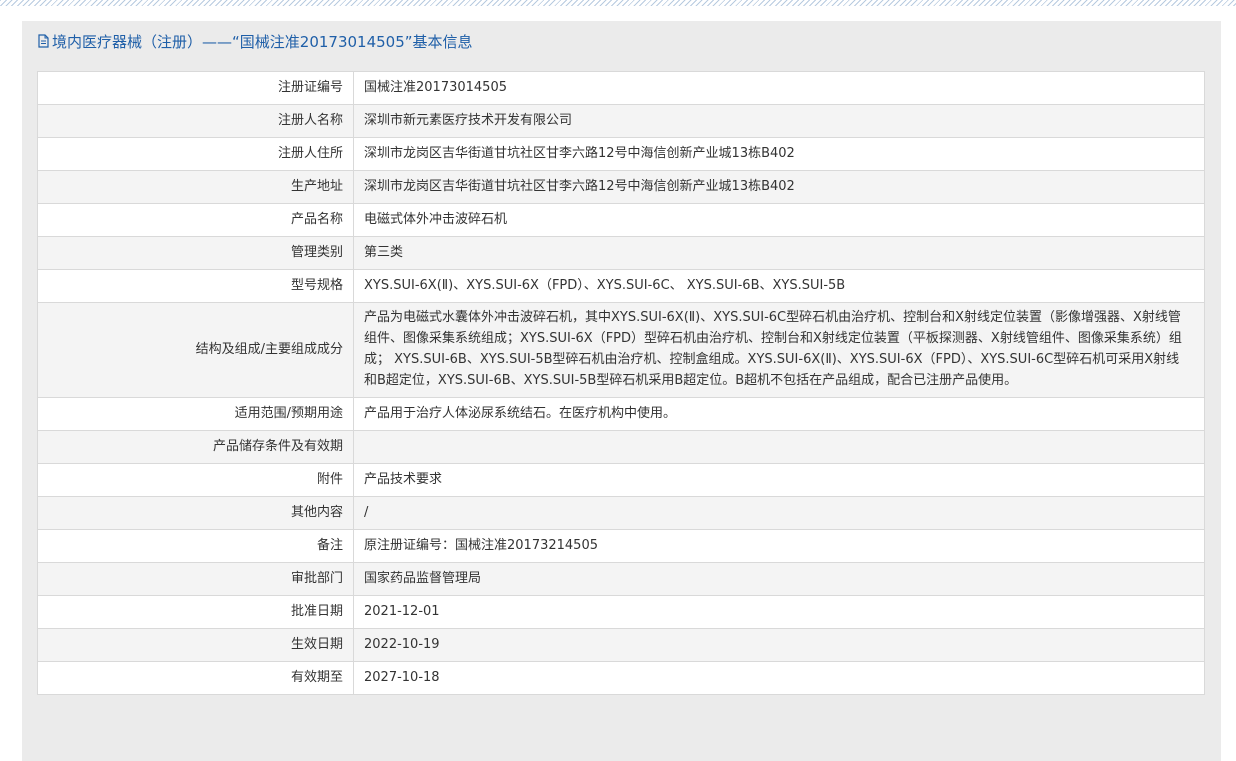 The width and height of the screenshot is (1236, 761). What do you see at coordinates (195, 513) in the screenshot?
I see `row-label: 其他内容` at bounding box center [195, 513].